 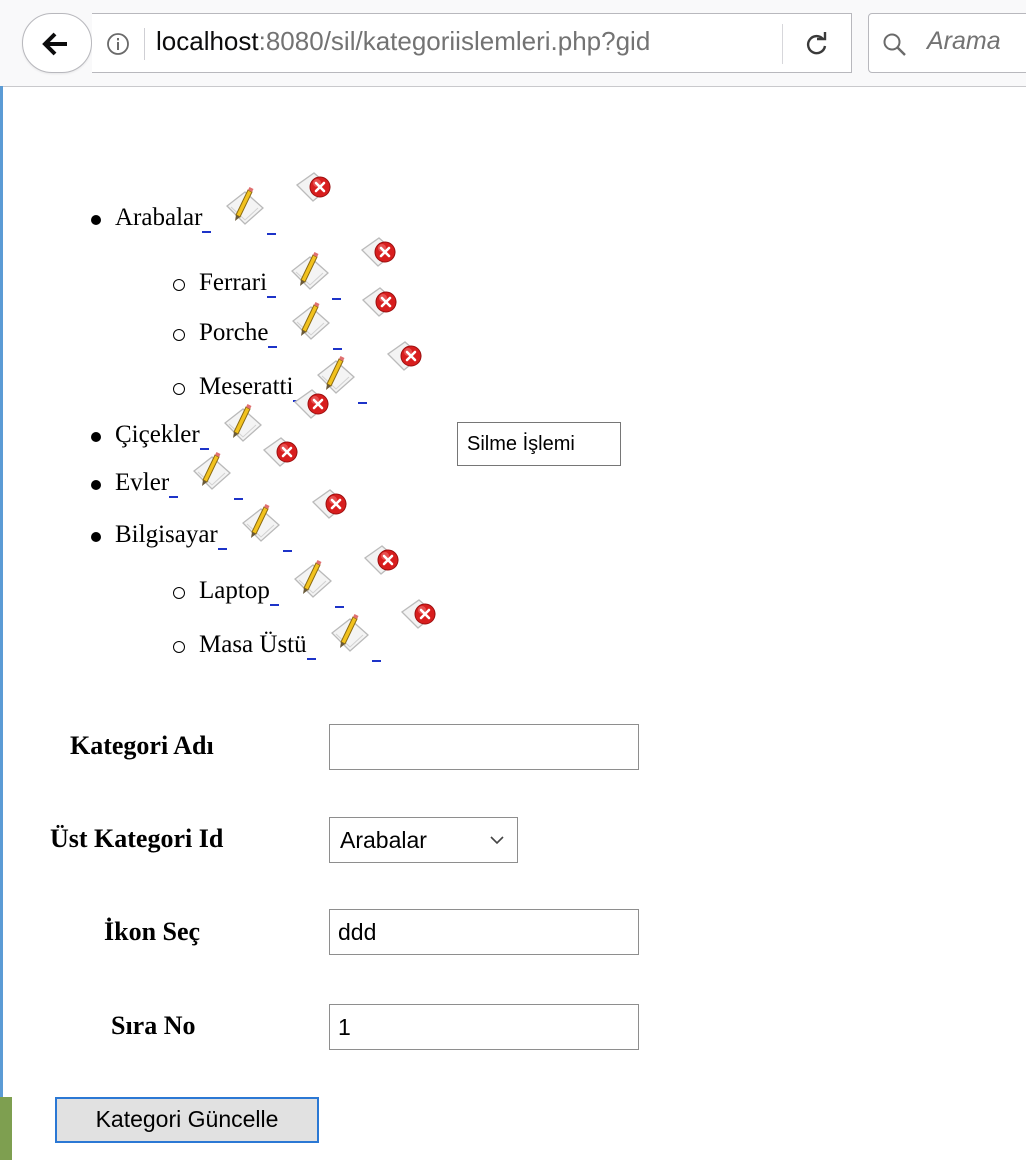 What do you see at coordinates (137, 838) in the screenshot?
I see `parent-category-label: Üst Kategori Id` at bounding box center [137, 838].